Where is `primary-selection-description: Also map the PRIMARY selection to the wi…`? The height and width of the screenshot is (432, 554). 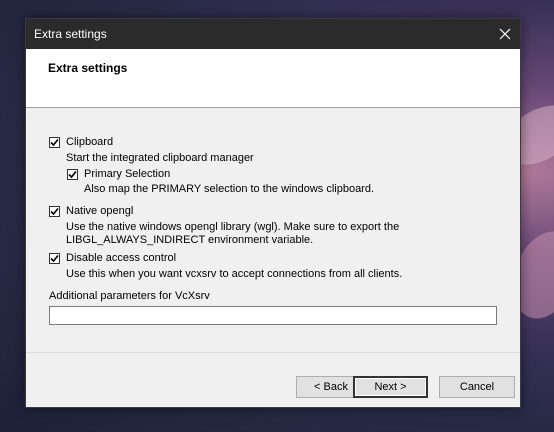 primary-selection-description: Also map the PRIMARY selection to the wi… is located at coordinates (229, 189).